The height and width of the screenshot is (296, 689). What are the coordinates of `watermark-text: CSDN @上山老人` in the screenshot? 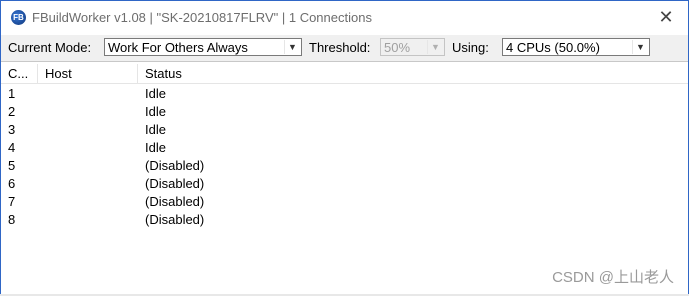 It's located at (613, 277).